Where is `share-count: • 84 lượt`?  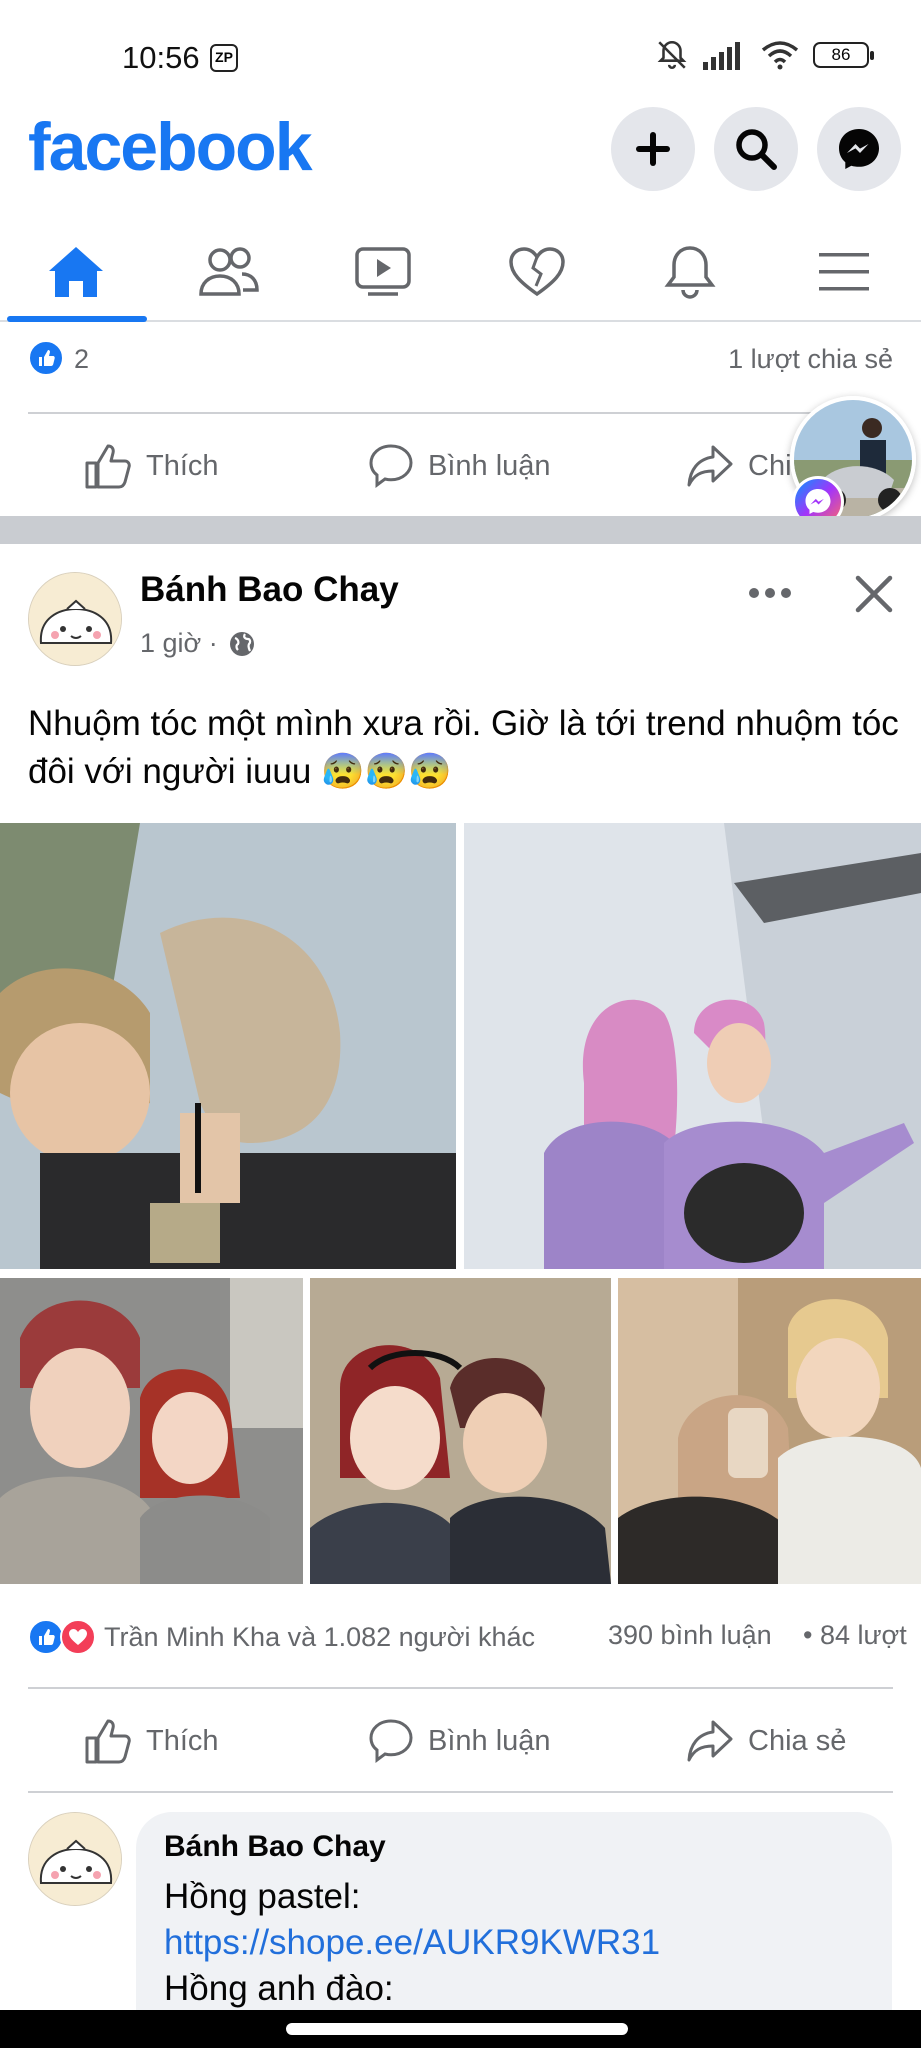
share-count: • 84 lượt is located at coordinates (855, 1635).